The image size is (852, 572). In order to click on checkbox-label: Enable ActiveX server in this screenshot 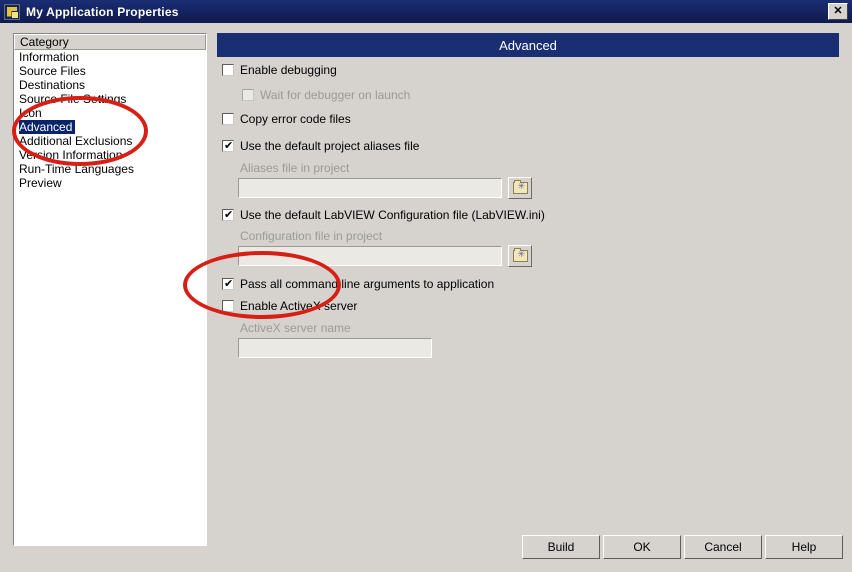, I will do `click(299, 306)`.